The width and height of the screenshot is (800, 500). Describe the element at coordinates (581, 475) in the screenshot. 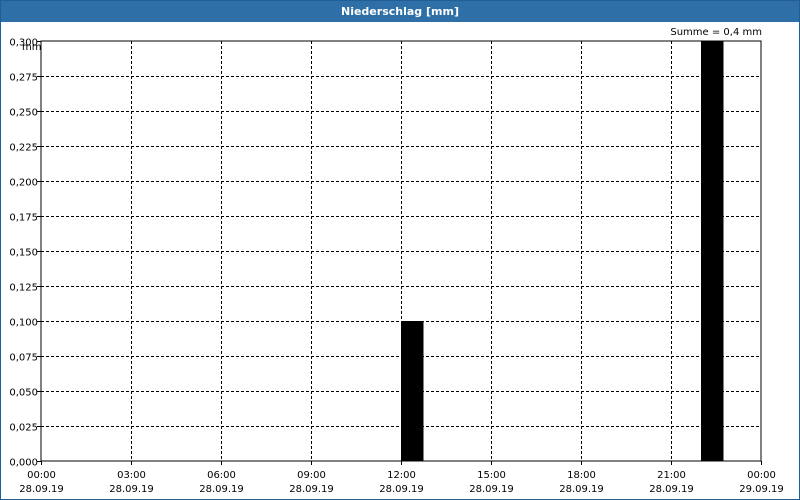

I see `x-tick-time-label: 18:00` at that location.